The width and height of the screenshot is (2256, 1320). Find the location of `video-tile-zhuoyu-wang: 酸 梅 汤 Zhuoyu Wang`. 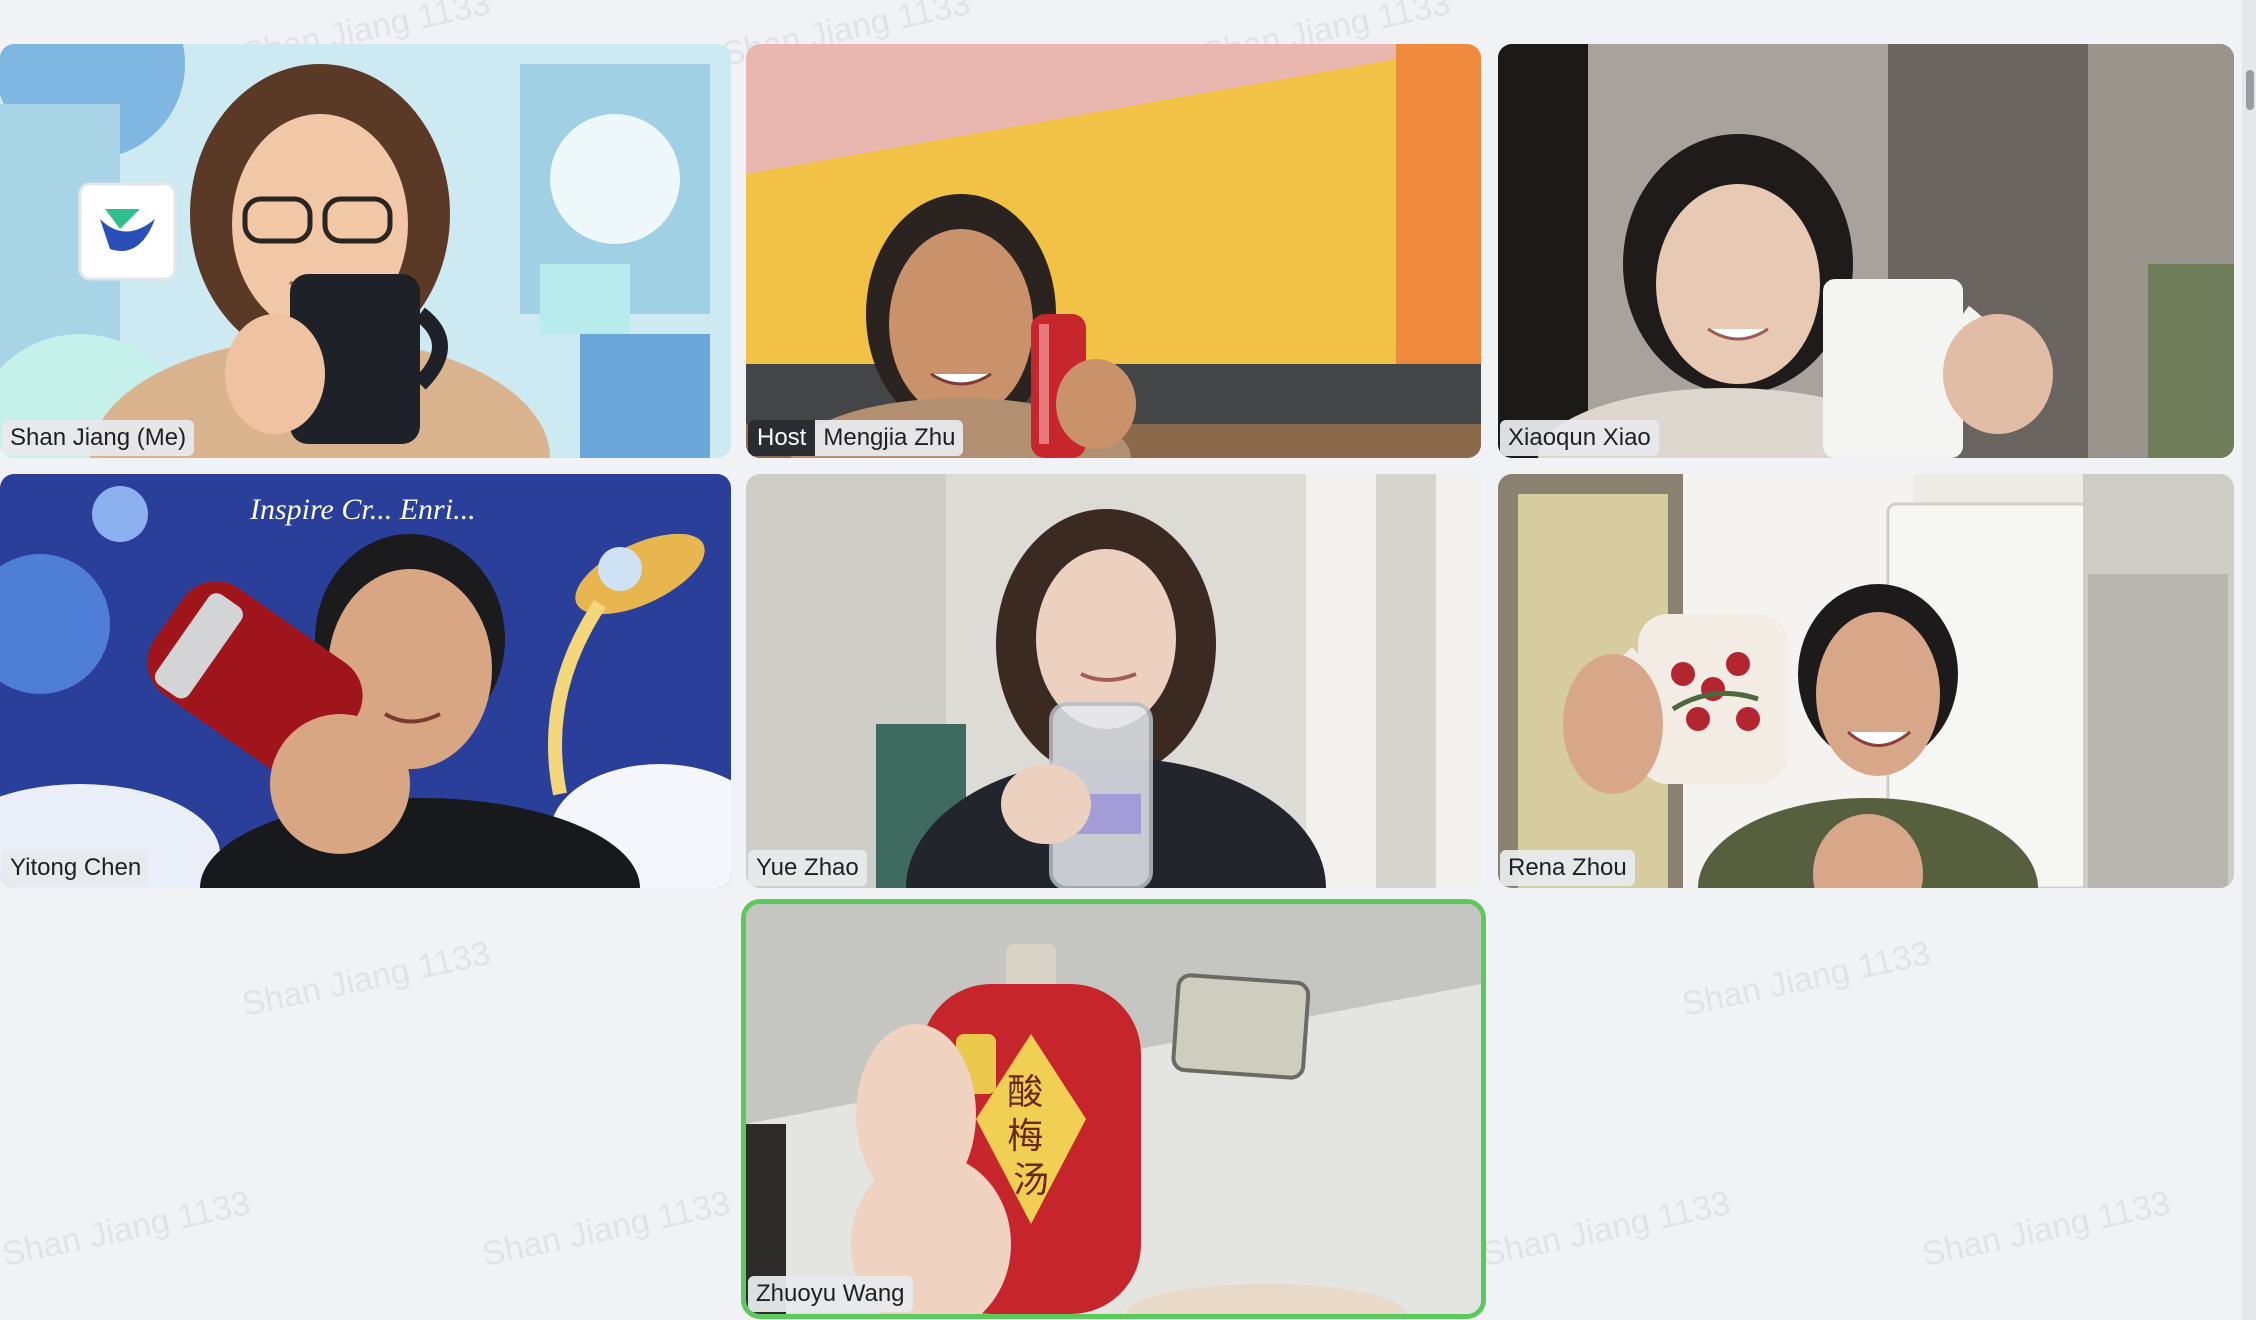

video-tile-zhuoyu-wang: 酸 梅 汤 Zhuoyu Wang is located at coordinates (1113, 1109).